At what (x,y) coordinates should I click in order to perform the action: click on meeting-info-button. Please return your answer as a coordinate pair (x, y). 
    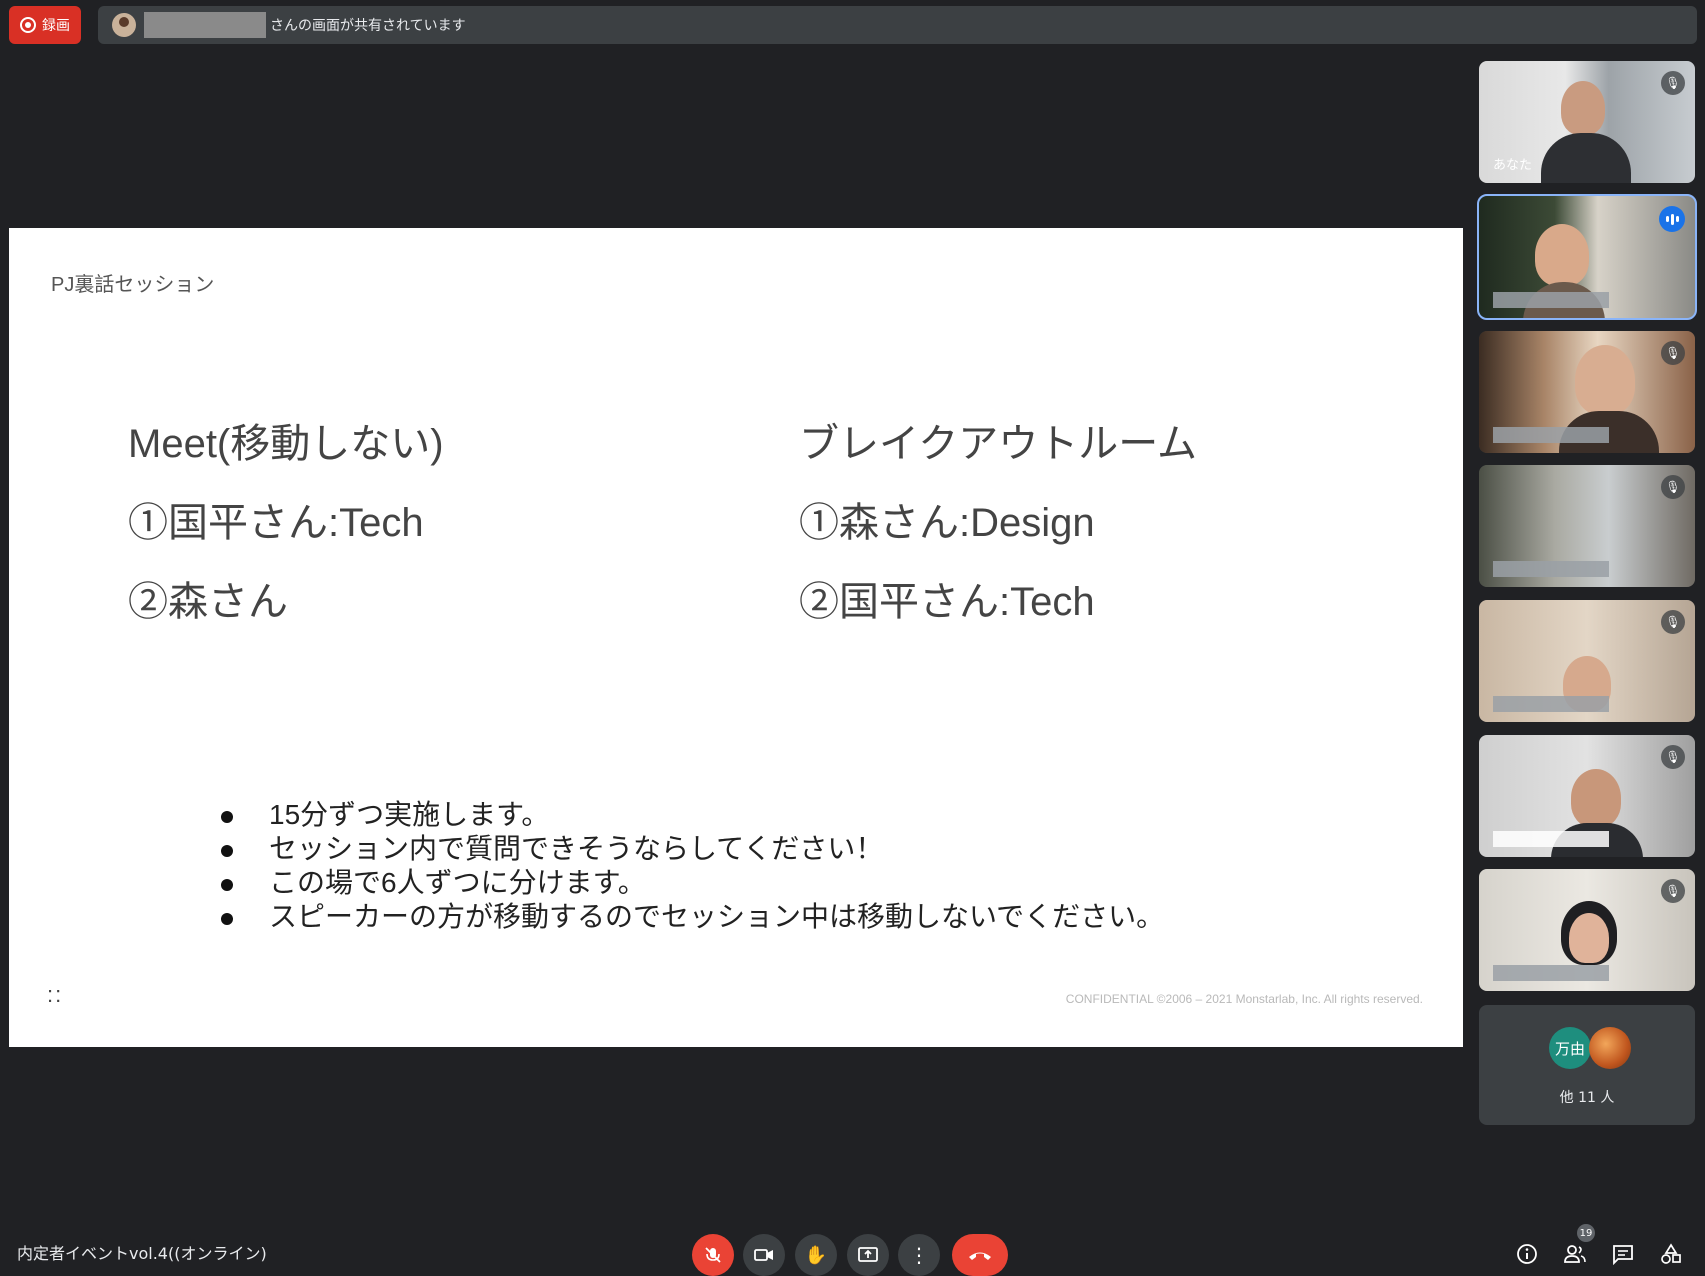
    Looking at the image, I should click on (1527, 1254).